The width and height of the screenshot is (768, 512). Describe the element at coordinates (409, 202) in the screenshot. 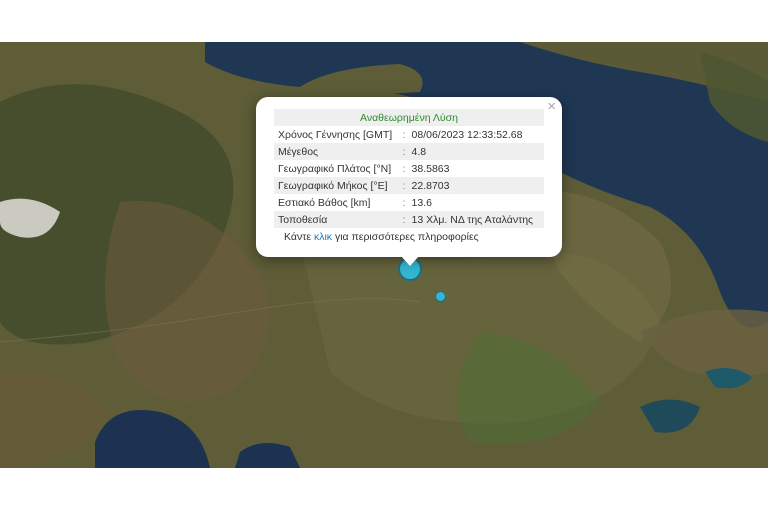

I see `table-row: Εστιακό Βάθος [km] : 13.6` at that location.